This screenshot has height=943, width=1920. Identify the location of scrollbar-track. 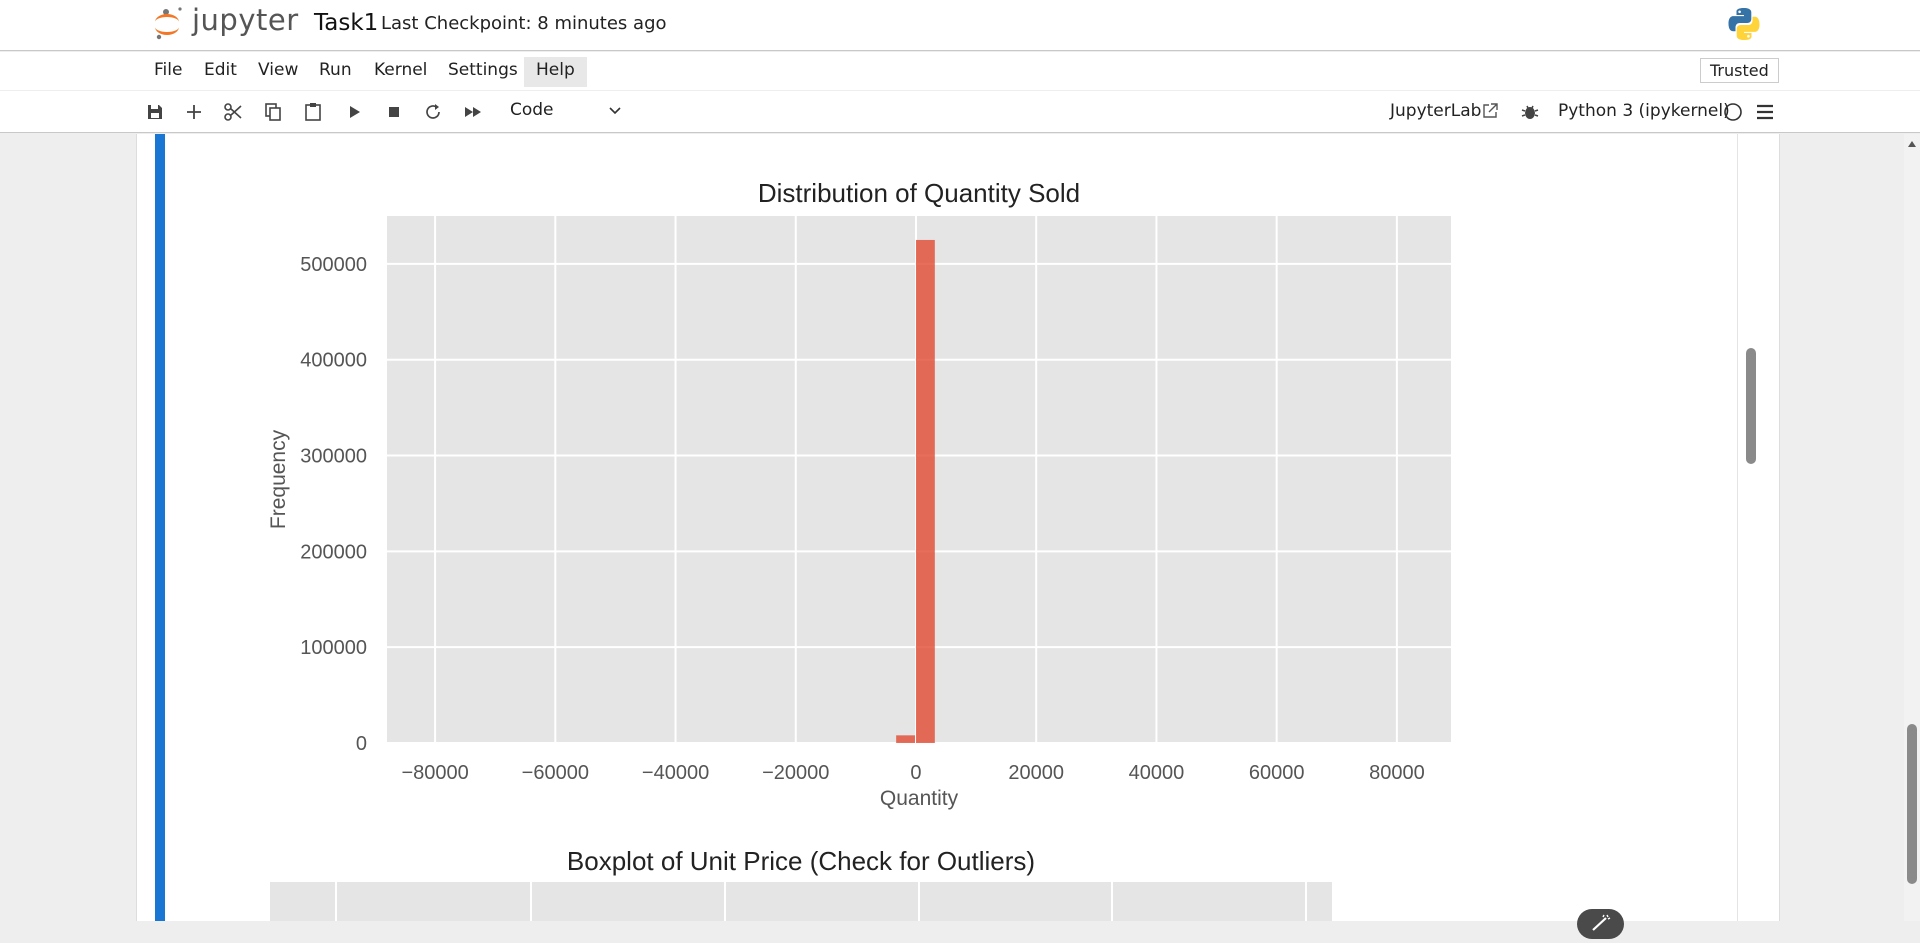
(1912, 527).